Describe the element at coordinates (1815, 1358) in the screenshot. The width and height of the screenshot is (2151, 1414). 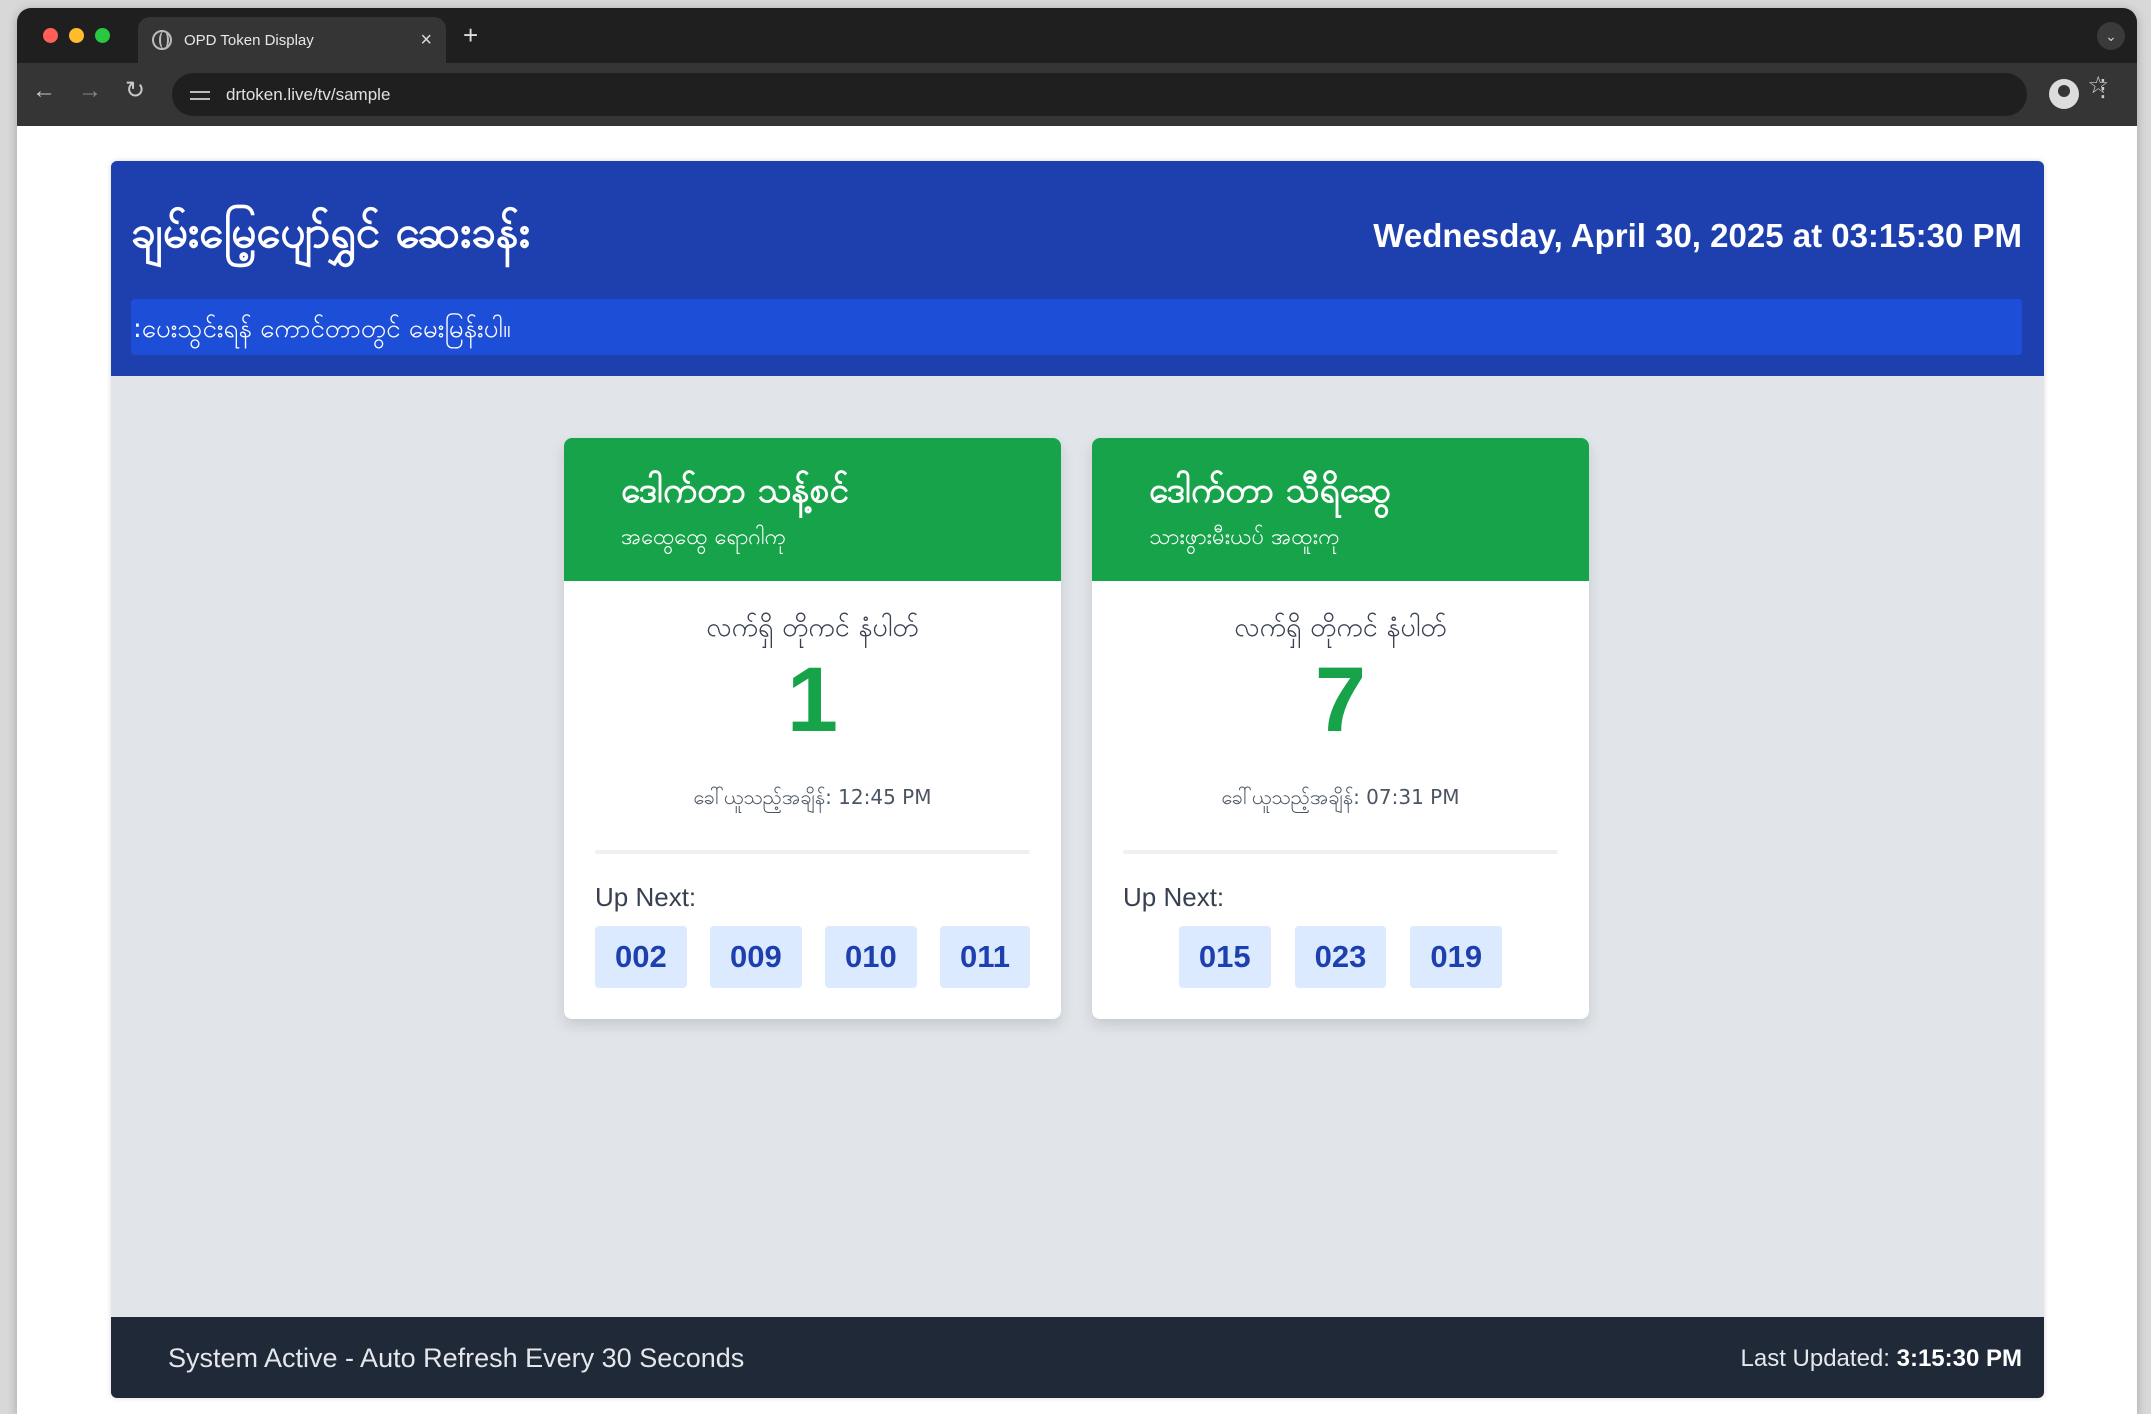
I see `last-updated-label: Last Updated:` at that location.